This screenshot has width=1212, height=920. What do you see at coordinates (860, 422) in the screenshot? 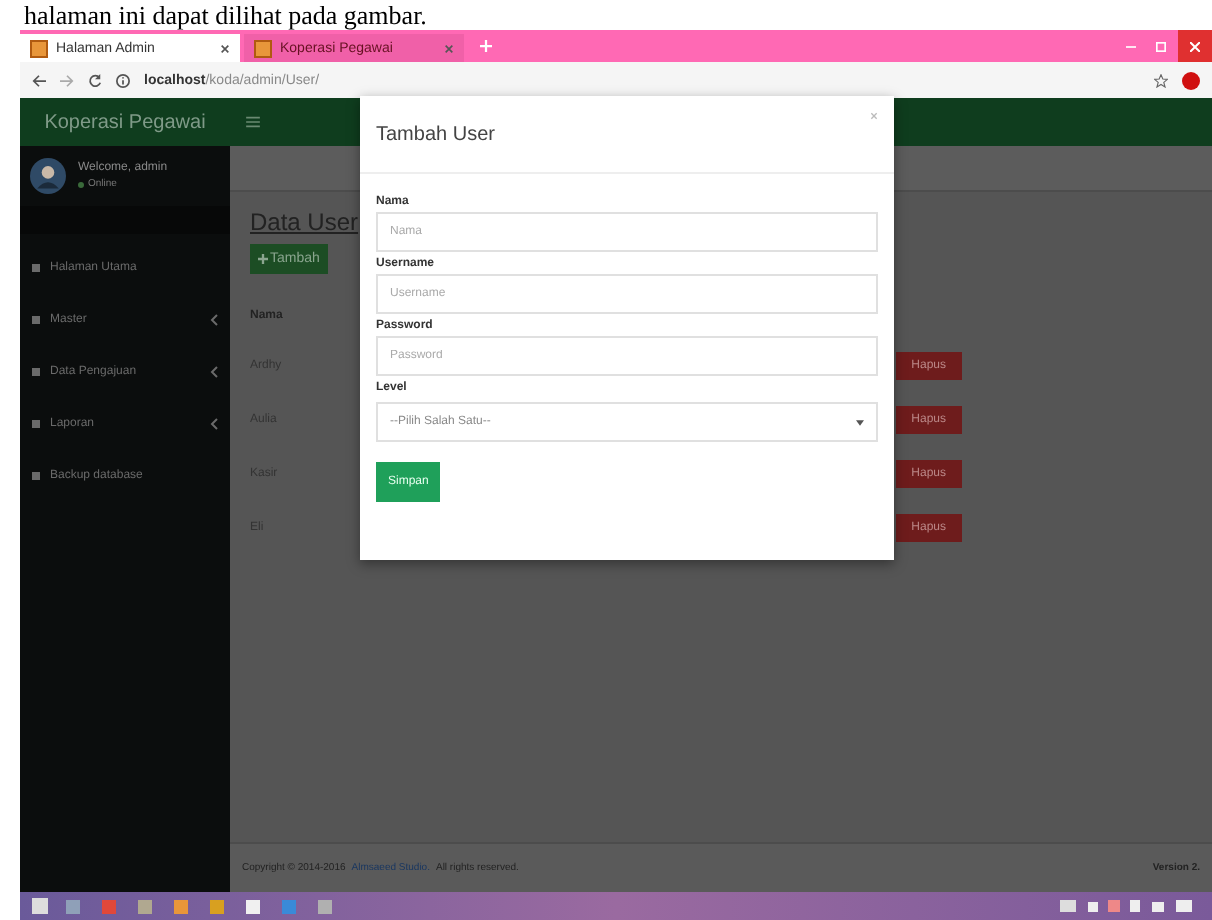
I see `caret-icon` at bounding box center [860, 422].